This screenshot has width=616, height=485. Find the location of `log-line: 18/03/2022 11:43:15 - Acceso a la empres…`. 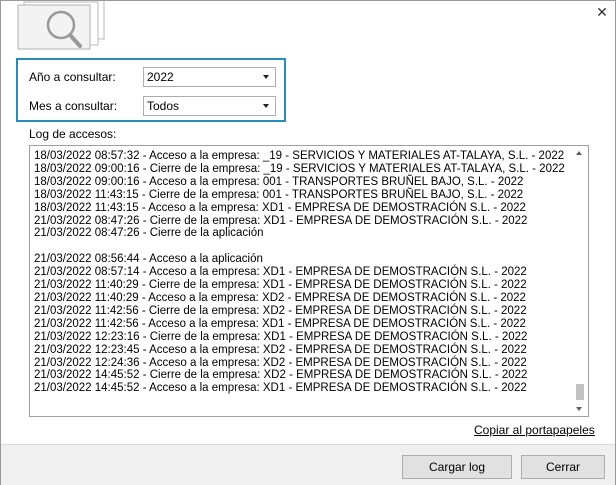

log-line: 18/03/2022 11:43:15 - Acceso a la empres… is located at coordinates (280, 207).